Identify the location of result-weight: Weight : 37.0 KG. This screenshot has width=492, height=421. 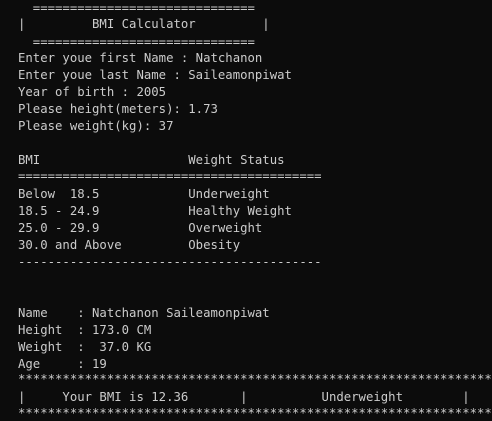
(85, 347).